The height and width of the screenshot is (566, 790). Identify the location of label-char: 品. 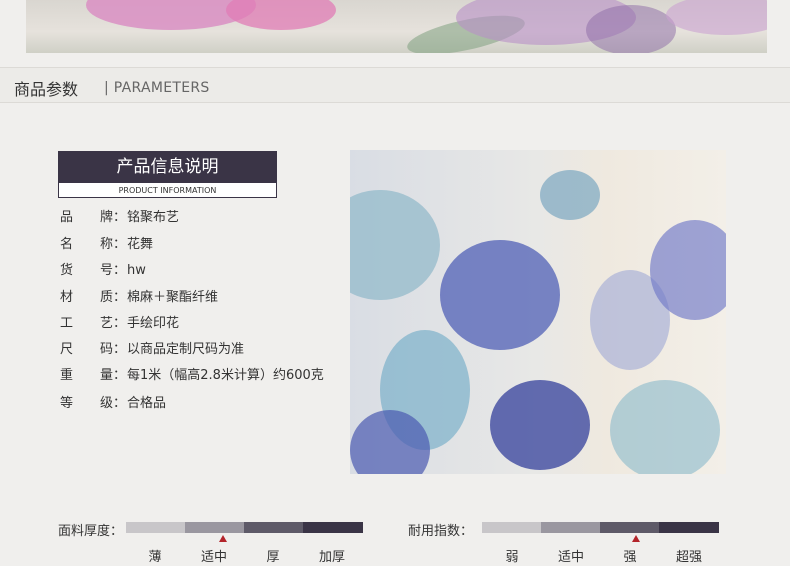
(67, 217).